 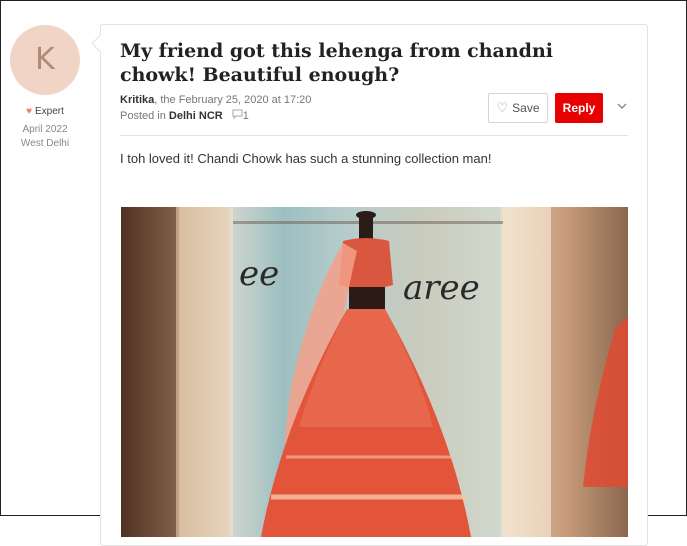 What do you see at coordinates (245, 116) in the screenshot?
I see `comment-count: 1` at bounding box center [245, 116].